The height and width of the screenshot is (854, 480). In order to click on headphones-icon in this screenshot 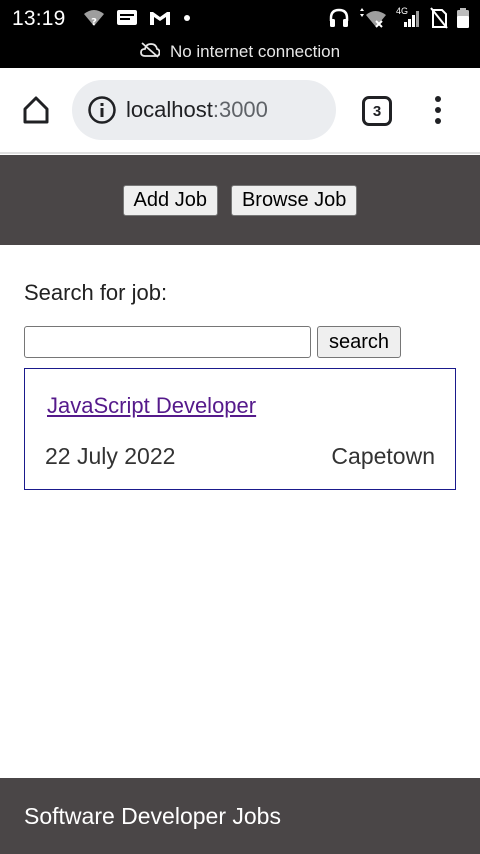, I will do `click(339, 20)`.